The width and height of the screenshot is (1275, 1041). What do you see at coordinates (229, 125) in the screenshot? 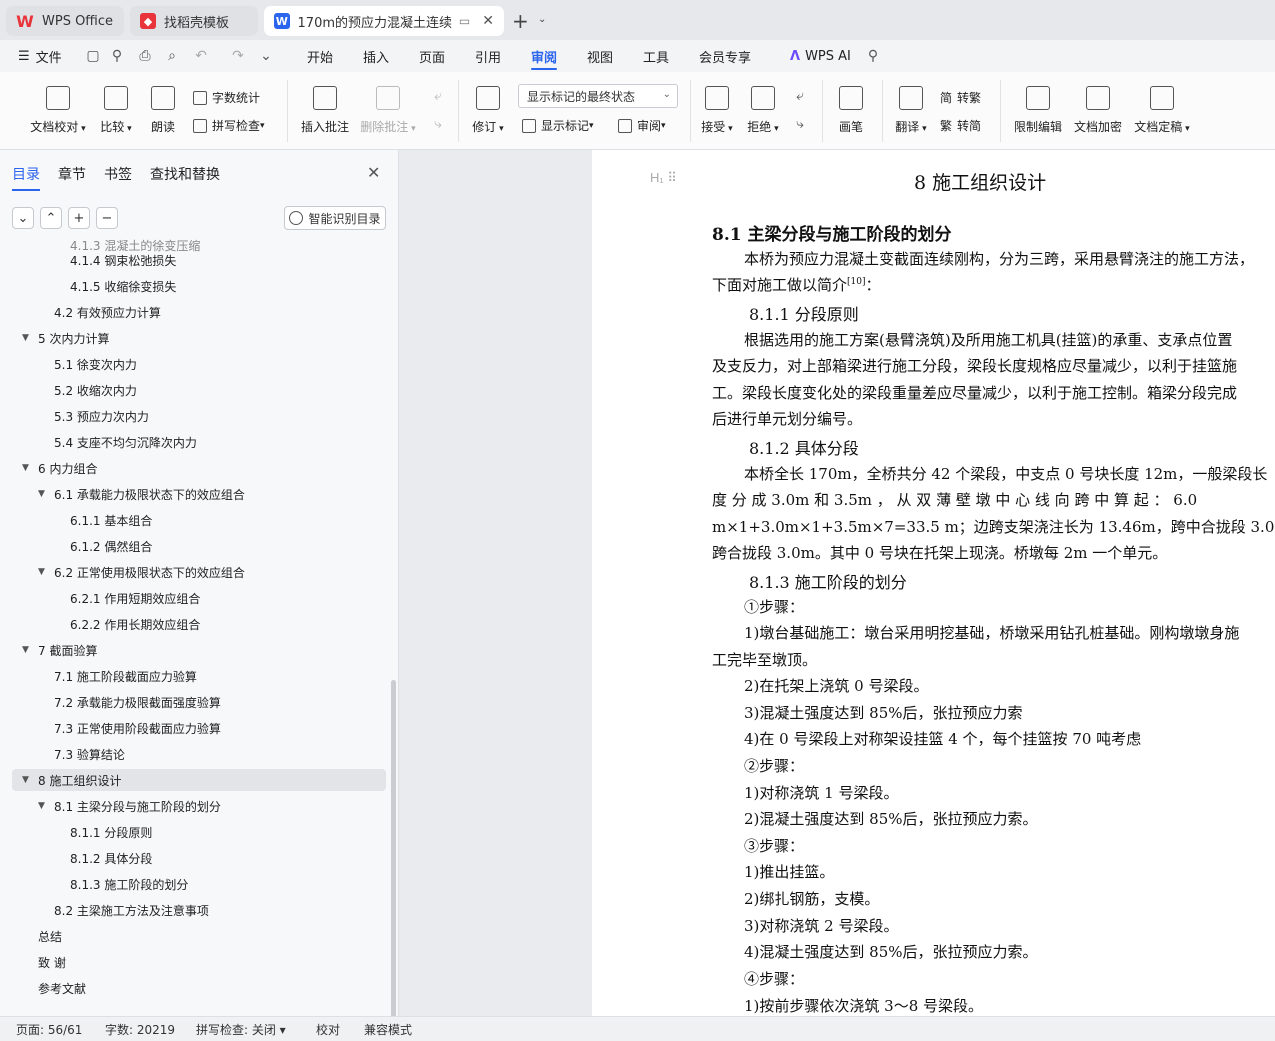
I see `spell-check-button: 拼写检查 ▾` at bounding box center [229, 125].